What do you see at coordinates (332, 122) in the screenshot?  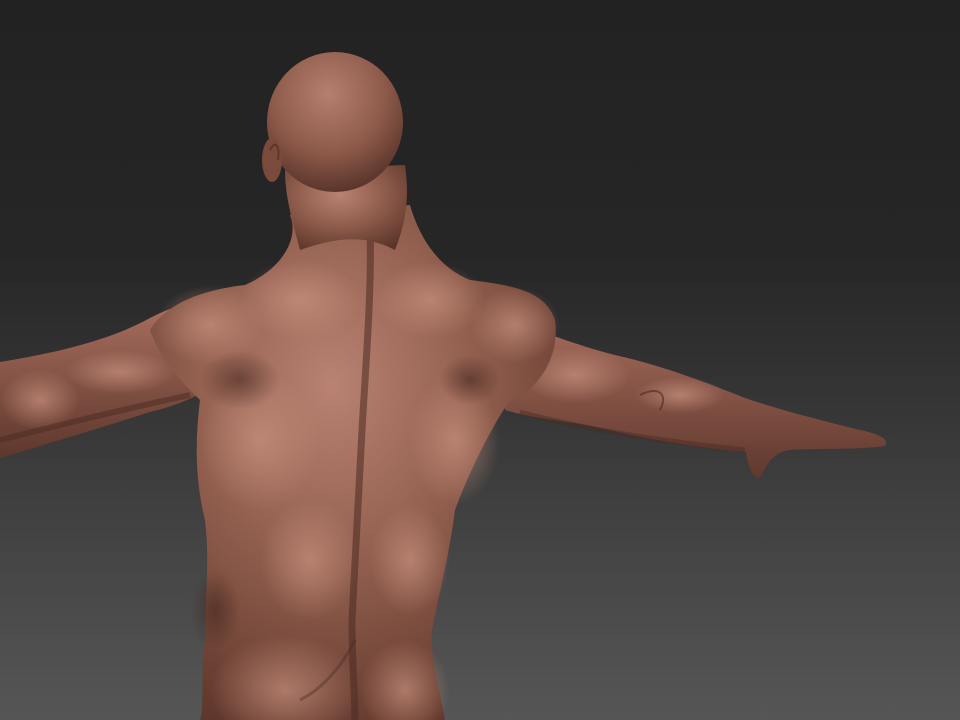 I see `head` at bounding box center [332, 122].